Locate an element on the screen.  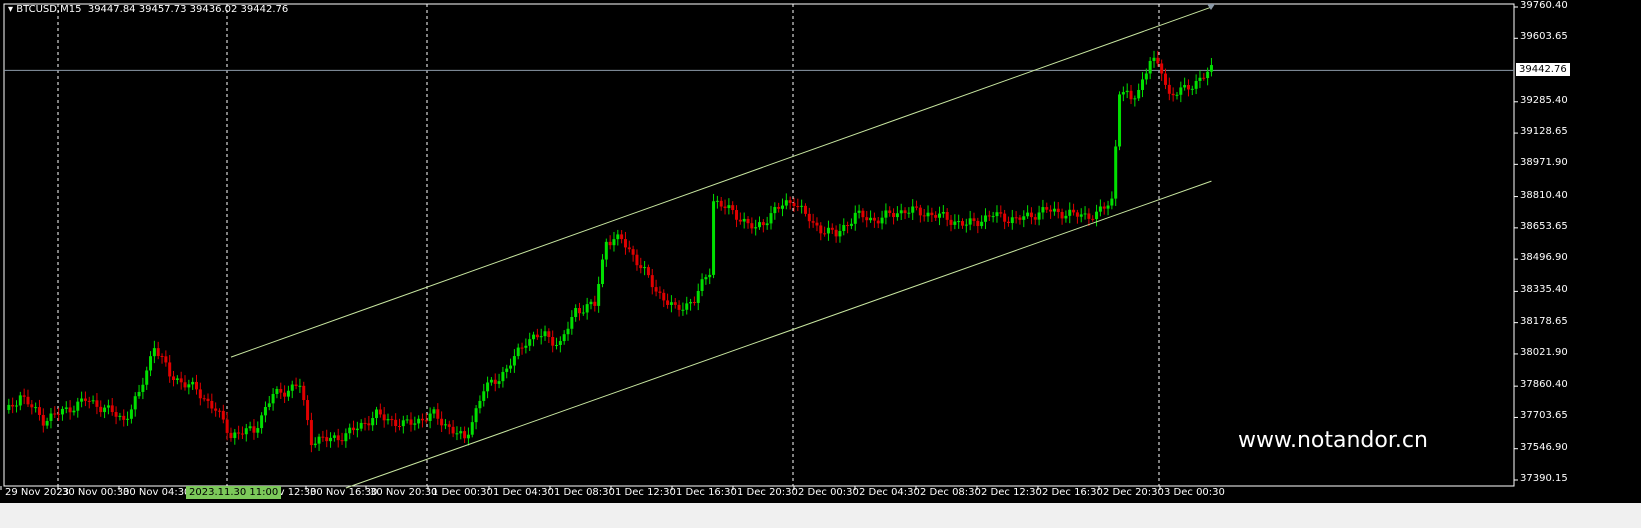
time-tick-label: 2 Dec 12:30 is located at coordinates (1011, 492).